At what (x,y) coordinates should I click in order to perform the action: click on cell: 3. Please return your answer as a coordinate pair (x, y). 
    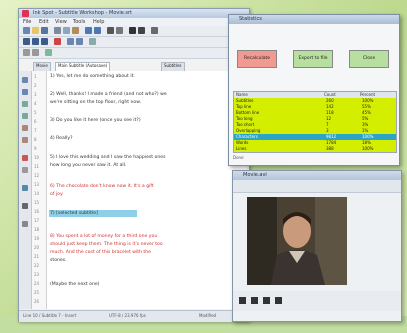
    Looking at the image, I should click on (327, 130).